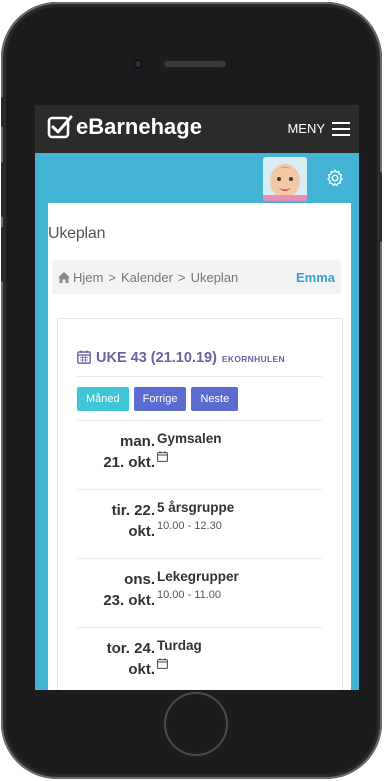 This screenshot has width=385, height=781. I want to click on child-avatar, so click(285, 179).